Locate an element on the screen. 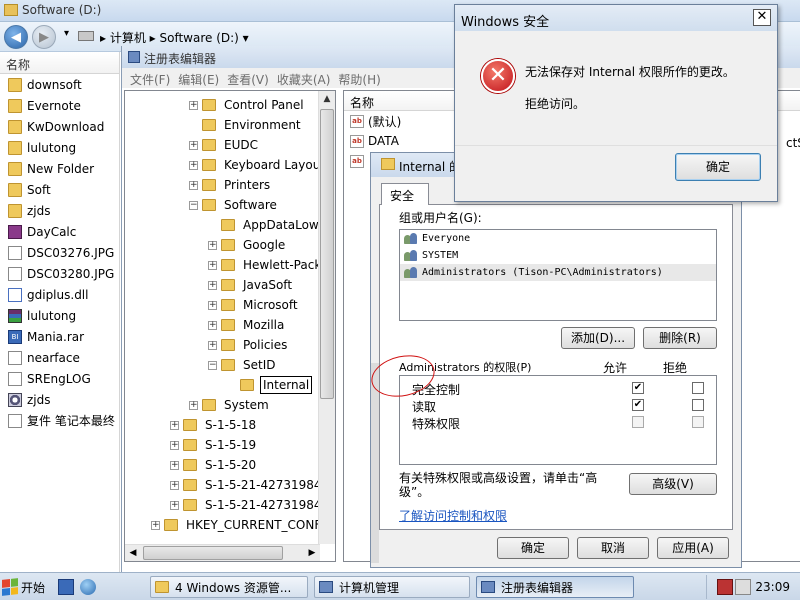  show-desktop-icon is located at coordinates (66, 587).